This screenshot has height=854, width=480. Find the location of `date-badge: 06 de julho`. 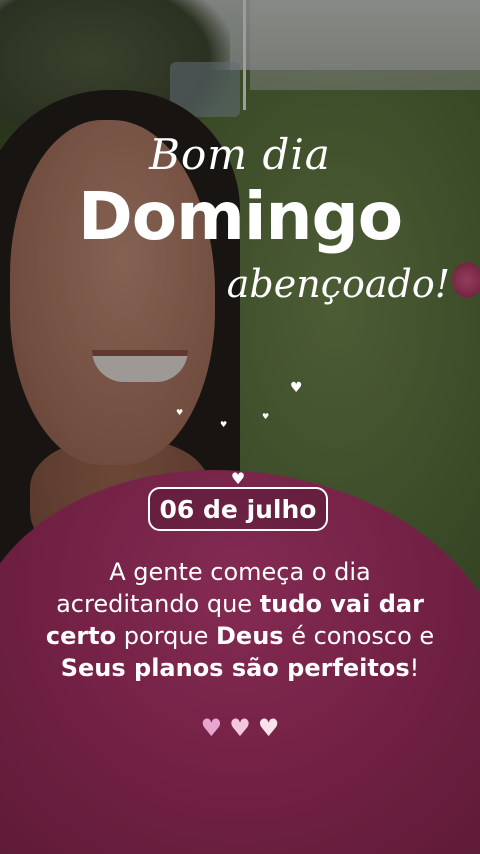

date-badge: 06 de julho is located at coordinates (238, 509).